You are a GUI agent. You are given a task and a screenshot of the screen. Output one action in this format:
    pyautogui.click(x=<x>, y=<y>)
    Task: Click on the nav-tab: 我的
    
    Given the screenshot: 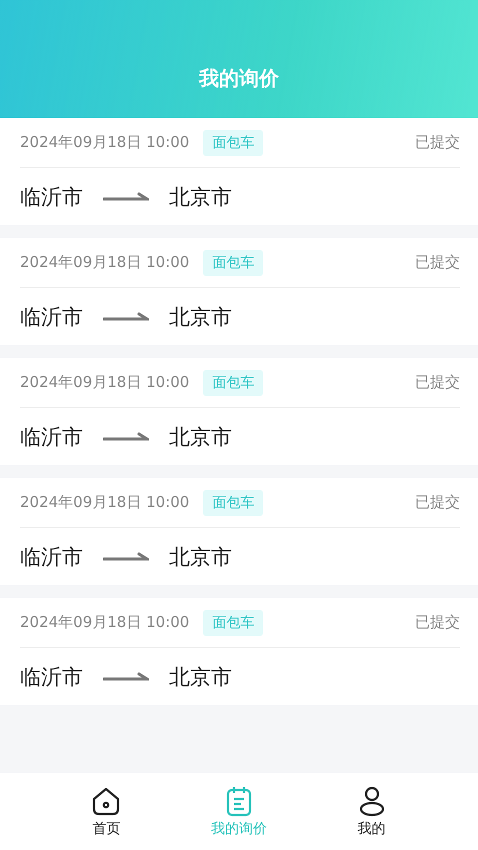 What is the action you would take?
    pyautogui.click(x=372, y=811)
    